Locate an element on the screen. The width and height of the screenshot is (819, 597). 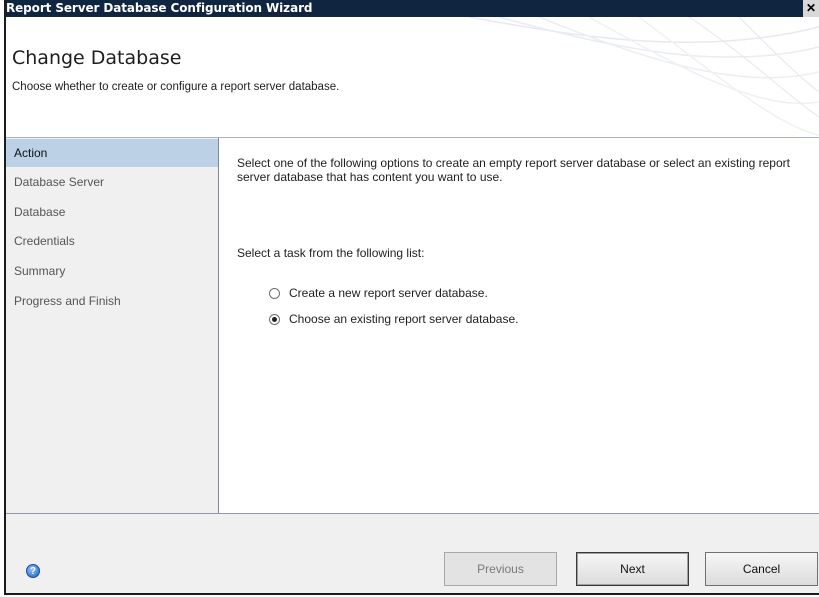
option-create-new: Create a new report server database. is located at coordinates (378, 293).